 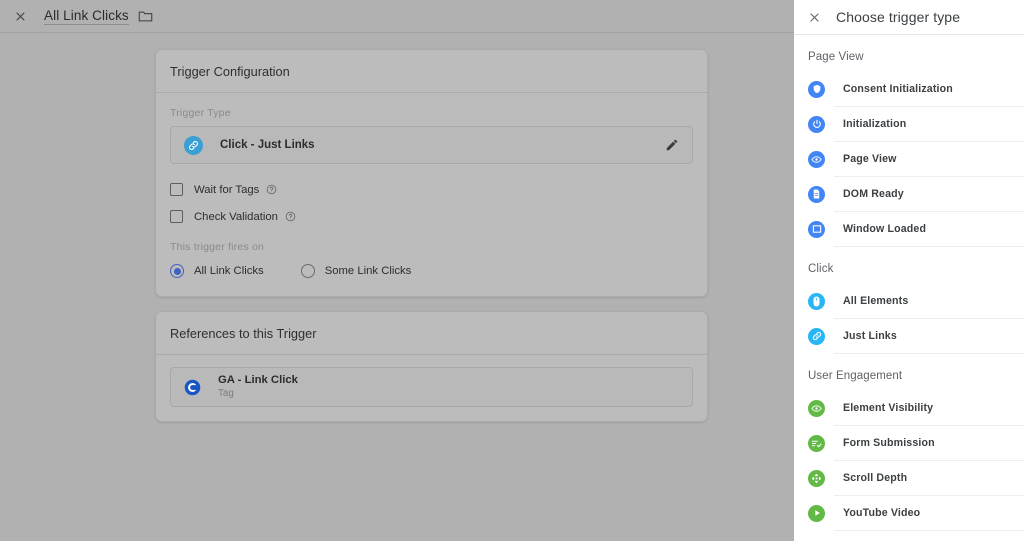 I want to click on trigger-option-dom-ready: DOM Ready, so click(x=909, y=194).